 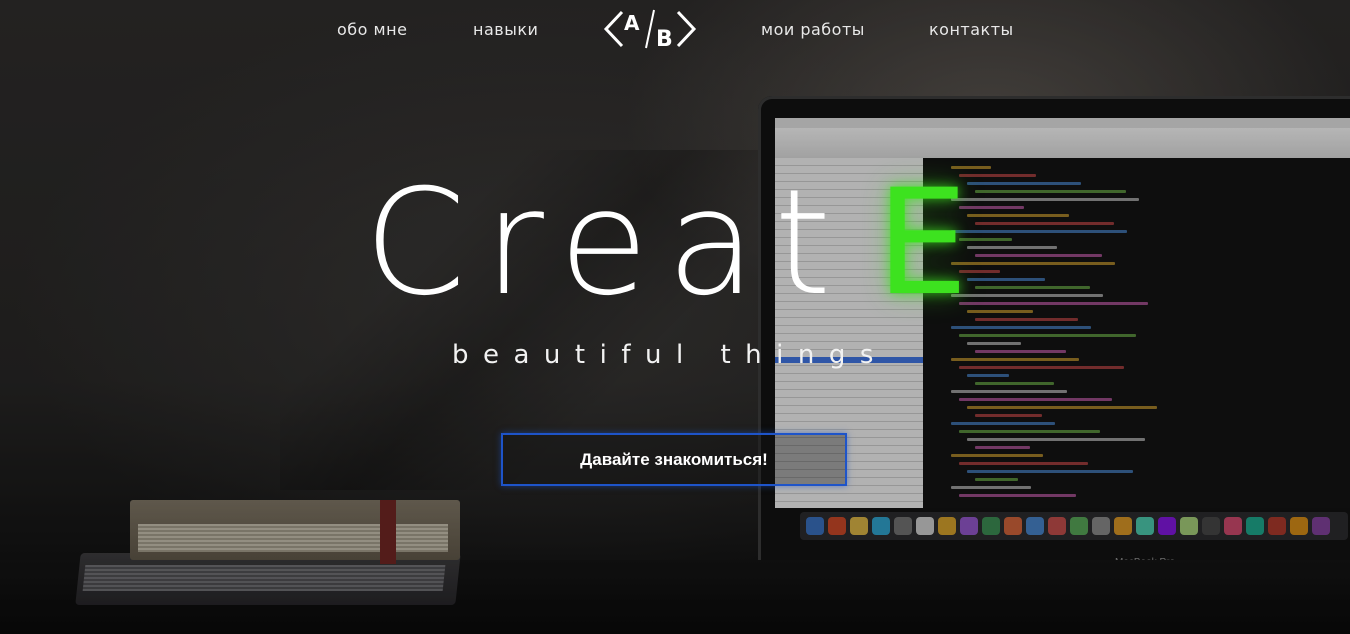 I want to click on cta-button: Давайте знакомиться!, so click(x=674, y=459).